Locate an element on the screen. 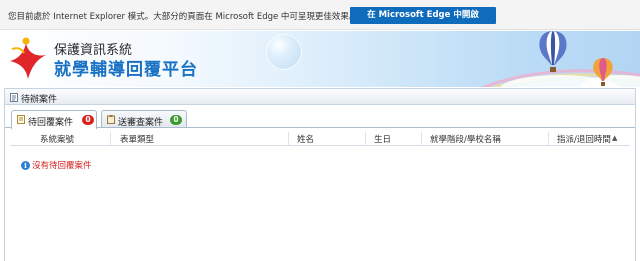  column-form-type: 表單類型 is located at coordinates (137, 139).